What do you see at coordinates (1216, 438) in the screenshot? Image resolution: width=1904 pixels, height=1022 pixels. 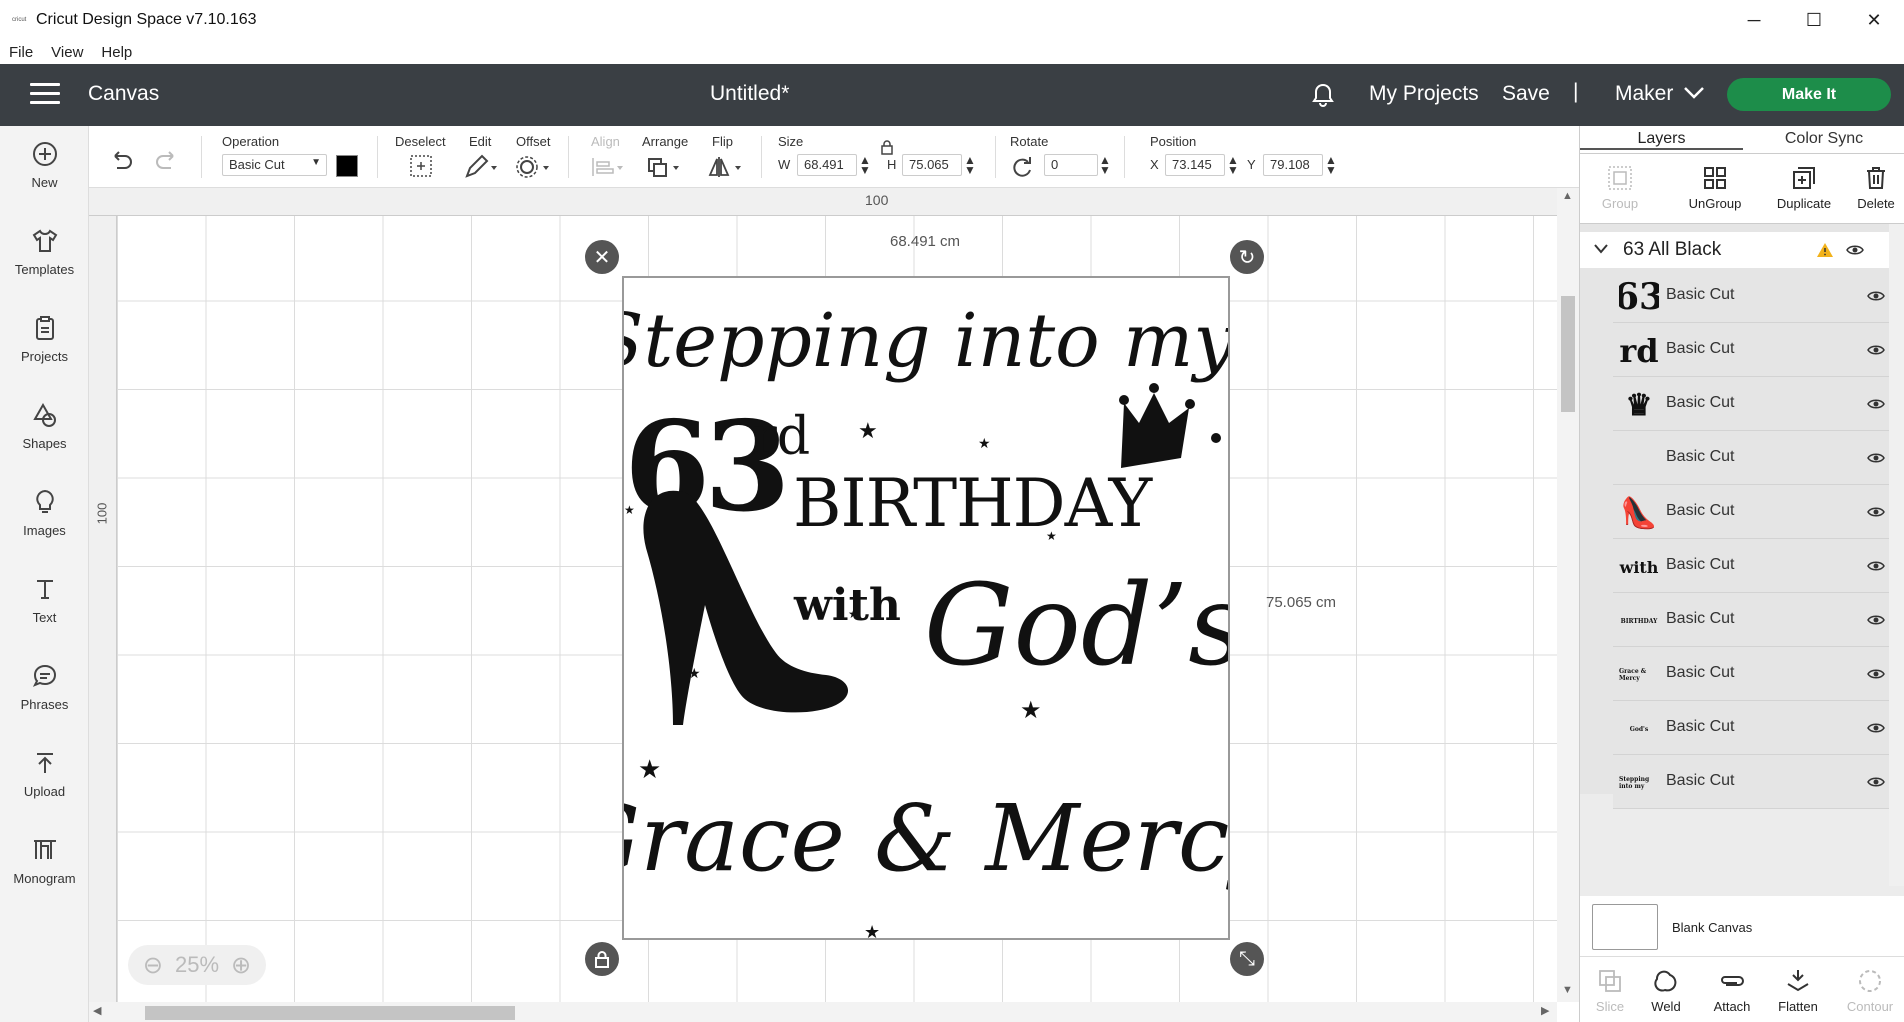 I see `crown-icon` at bounding box center [1216, 438].